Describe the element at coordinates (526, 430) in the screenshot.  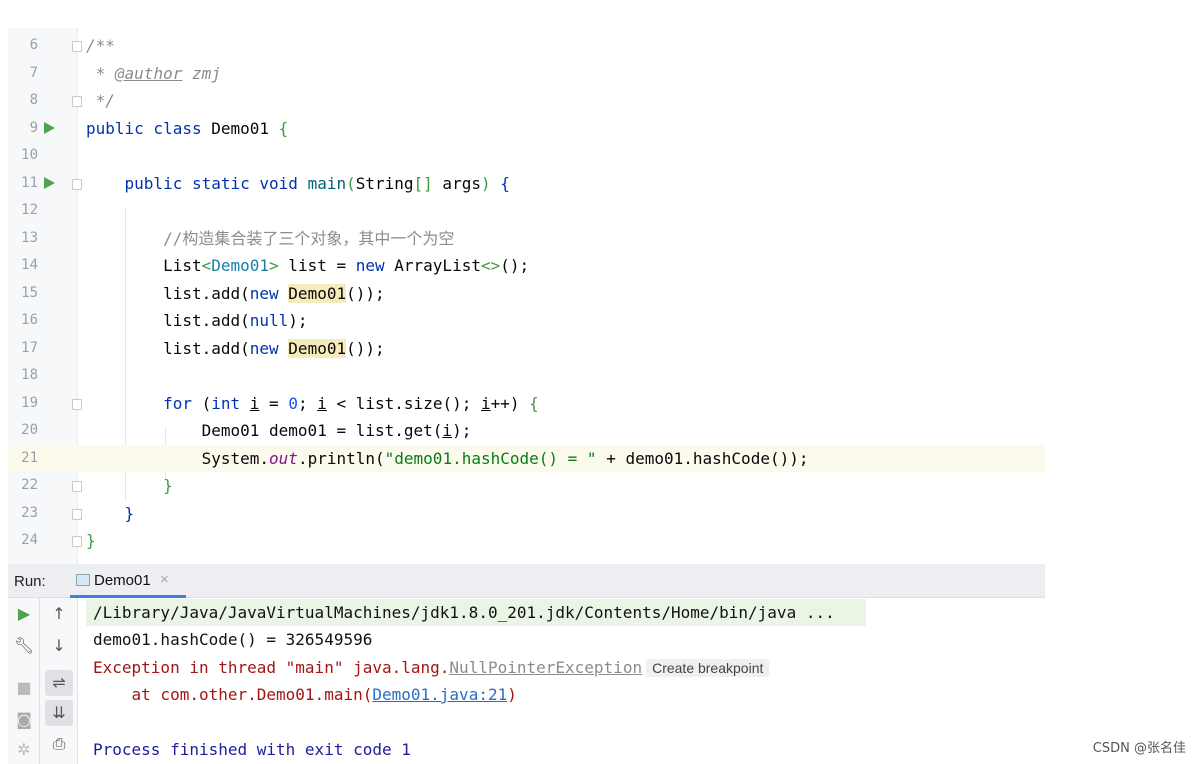
I see `code-line: 20 Demo01 demo01 = list.get(i);` at that location.